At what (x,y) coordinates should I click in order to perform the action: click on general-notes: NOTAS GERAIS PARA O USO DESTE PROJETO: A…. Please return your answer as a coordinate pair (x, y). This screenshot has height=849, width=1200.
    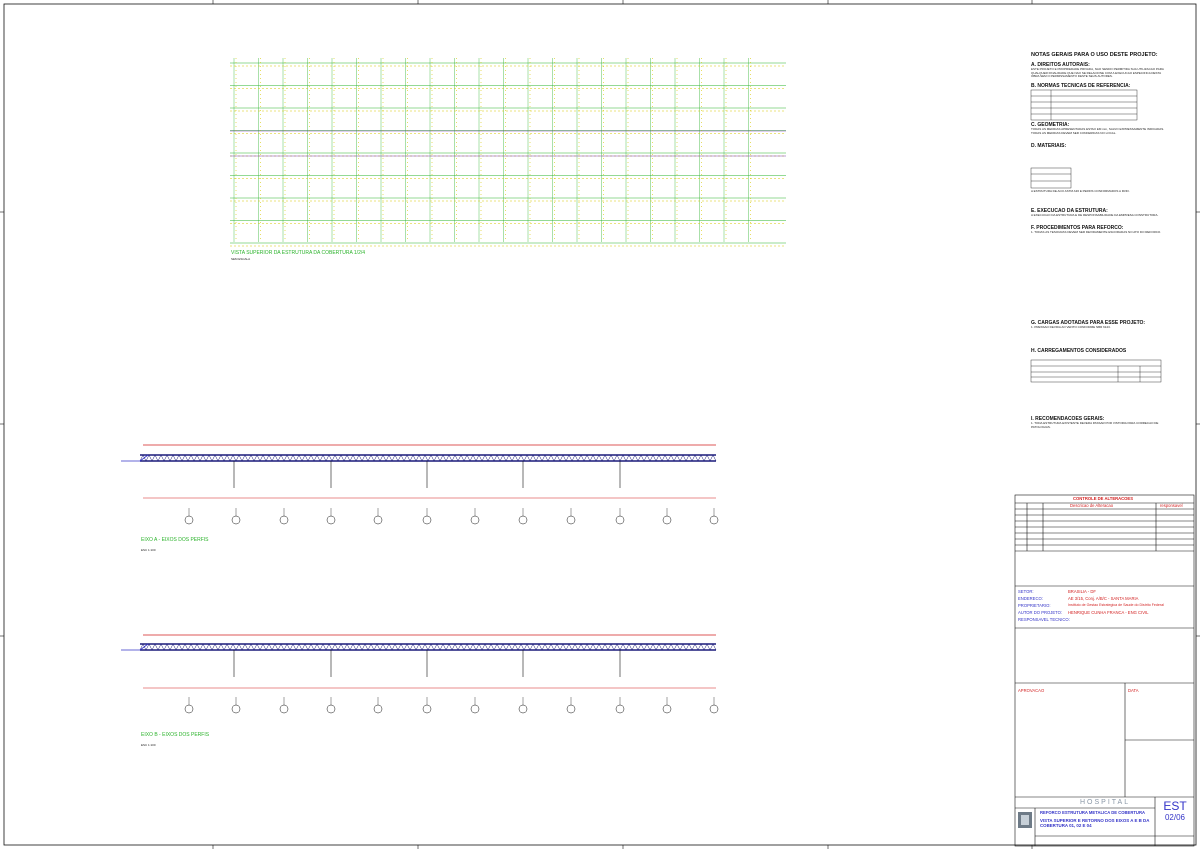
    Looking at the image, I should click on (1098, 70).